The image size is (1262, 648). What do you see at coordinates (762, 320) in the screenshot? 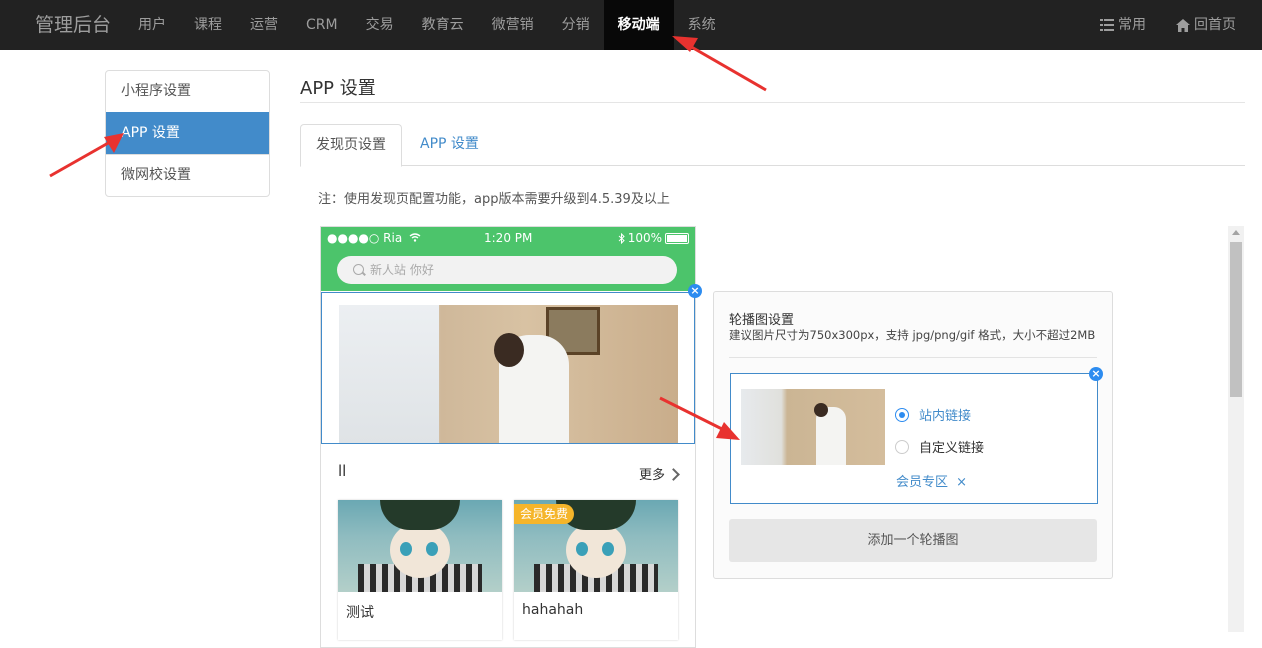
I see `panel-title: 轮播图设置` at bounding box center [762, 320].